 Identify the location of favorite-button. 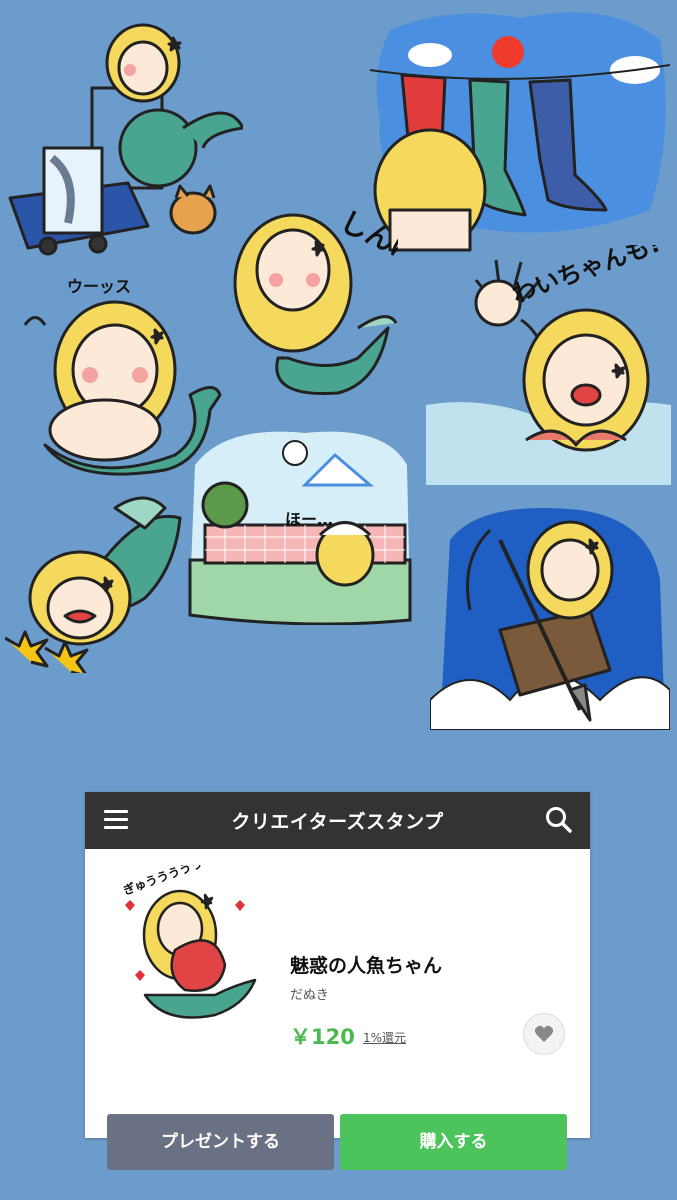
(544, 1034).